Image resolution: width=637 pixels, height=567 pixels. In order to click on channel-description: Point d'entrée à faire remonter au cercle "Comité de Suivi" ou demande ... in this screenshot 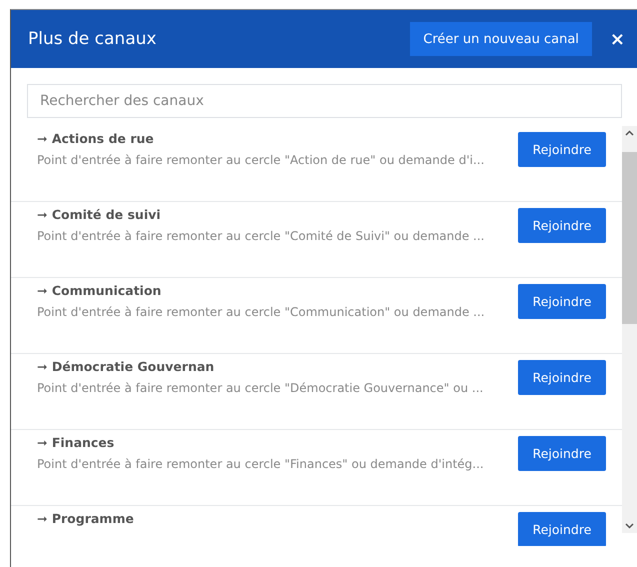, I will do `click(261, 236)`.